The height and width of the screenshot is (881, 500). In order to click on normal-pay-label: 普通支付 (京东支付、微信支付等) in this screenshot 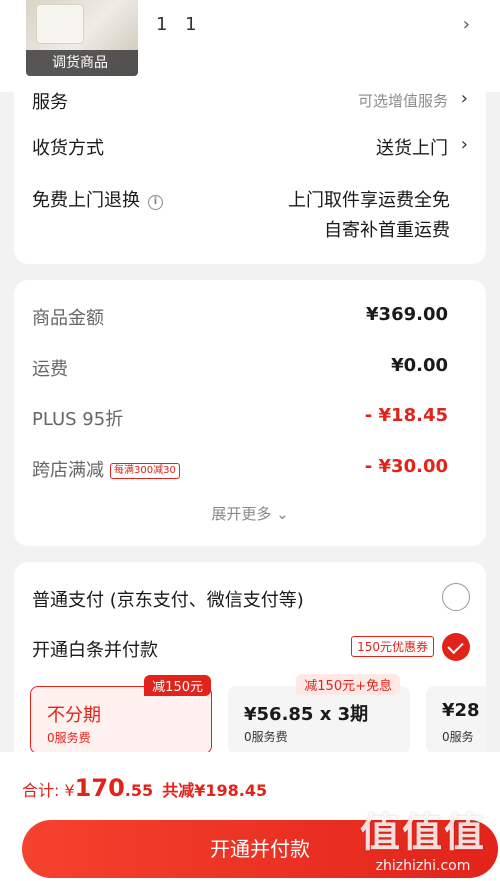, I will do `click(168, 600)`.